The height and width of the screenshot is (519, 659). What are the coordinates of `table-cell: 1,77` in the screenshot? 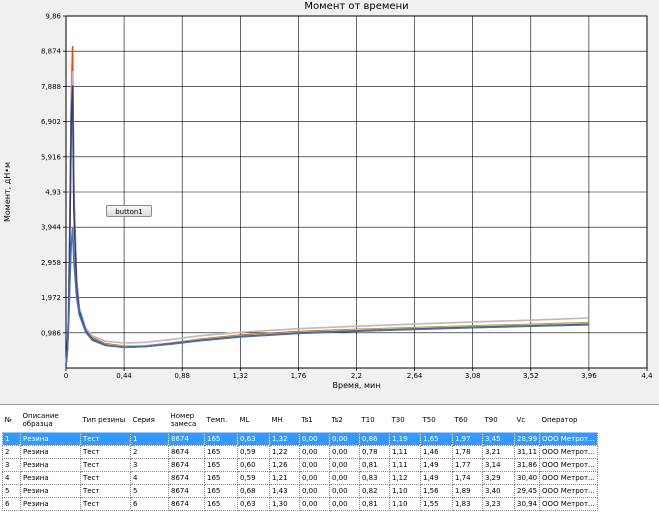 It's located at (467, 465).